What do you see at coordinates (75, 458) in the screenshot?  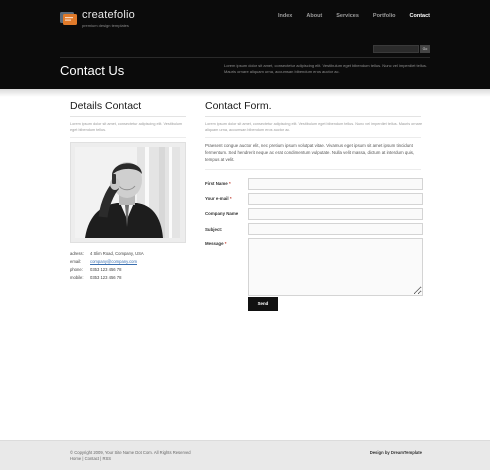 I see `footer-link-home: Home` at bounding box center [75, 458].